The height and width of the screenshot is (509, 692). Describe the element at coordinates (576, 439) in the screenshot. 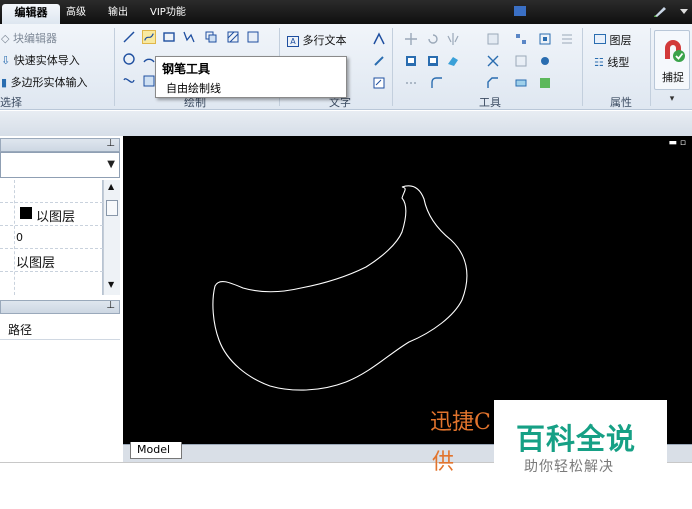

I see `watermark-brand: 百科全说` at that location.